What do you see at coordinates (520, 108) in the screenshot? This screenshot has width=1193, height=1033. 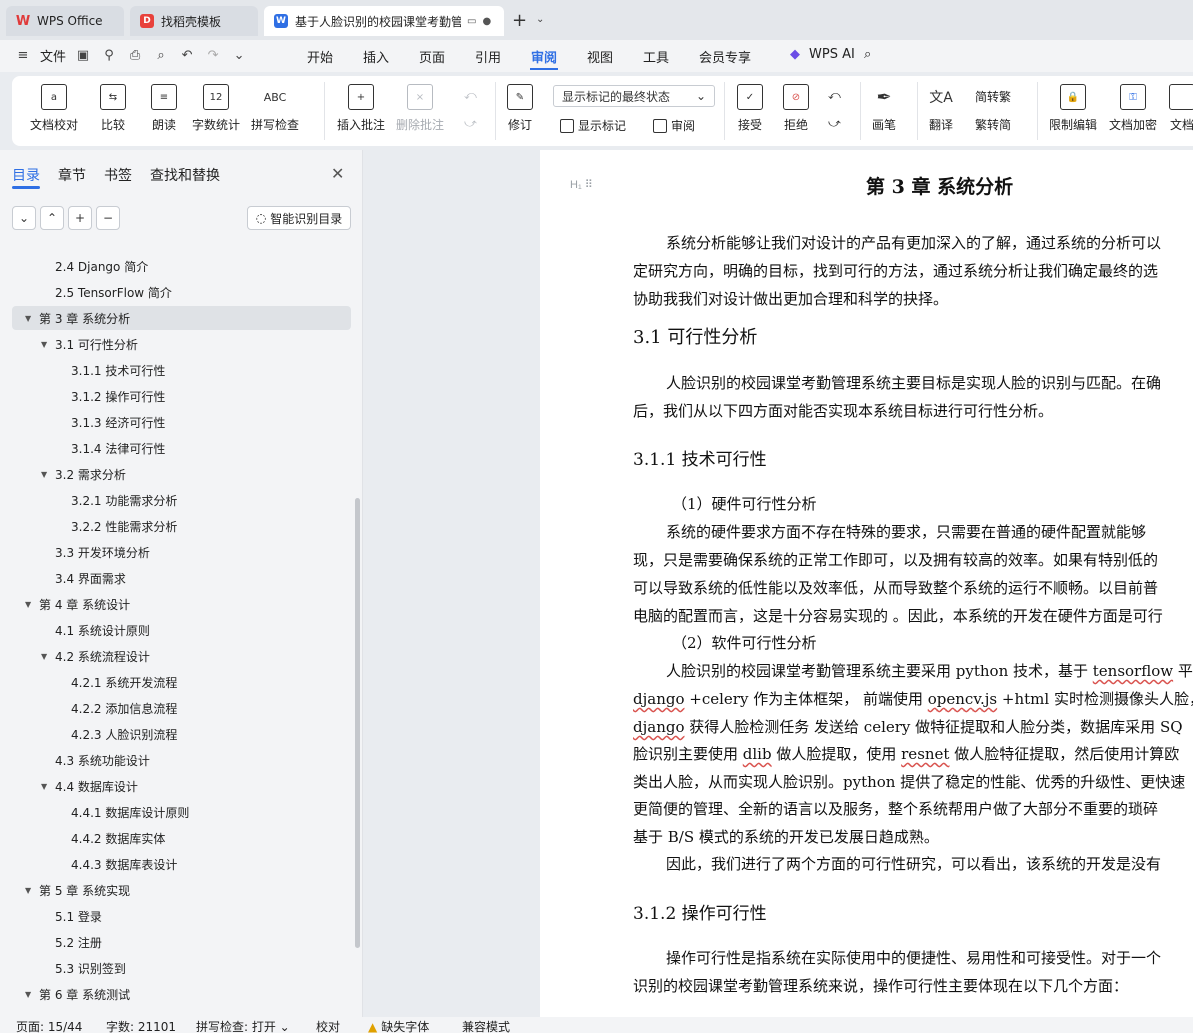 I see `revise-button: ✎ 修订` at bounding box center [520, 108].